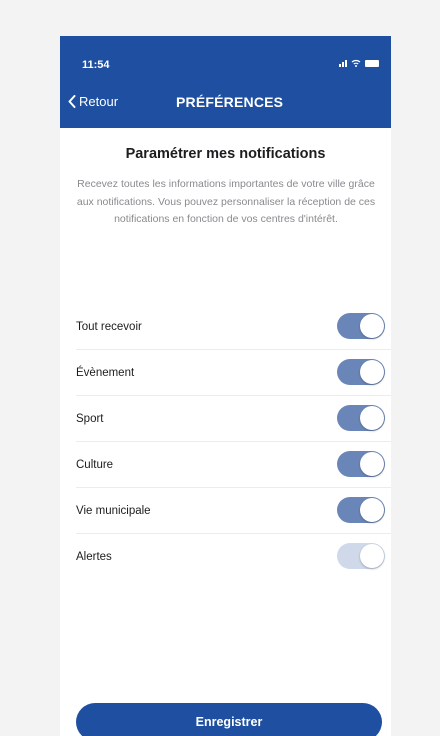  What do you see at coordinates (233, 511) in the screenshot?
I see `preference-row-vie-municipale: Vie municipale` at bounding box center [233, 511].